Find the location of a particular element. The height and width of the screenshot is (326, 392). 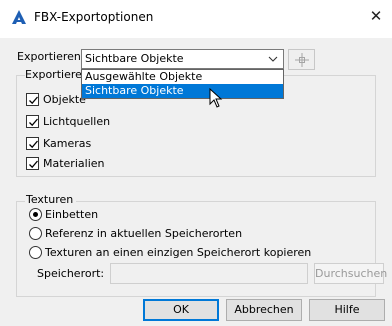

help-button: Hilfe is located at coordinates (347, 310).